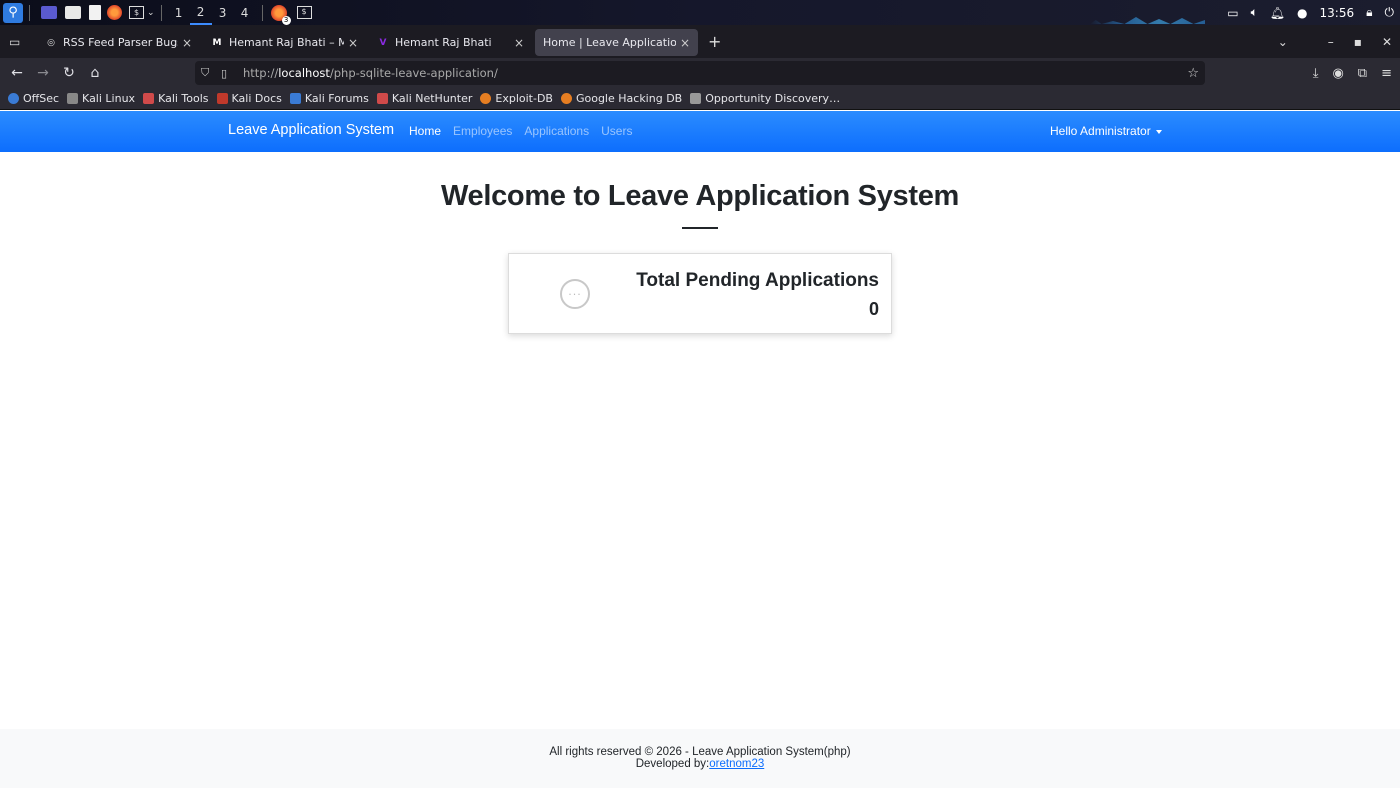 The height and width of the screenshot is (788, 1400). What do you see at coordinates (13, 98) in the screenshot?
I see `offsec-icon` at bounding box center [13, 98].